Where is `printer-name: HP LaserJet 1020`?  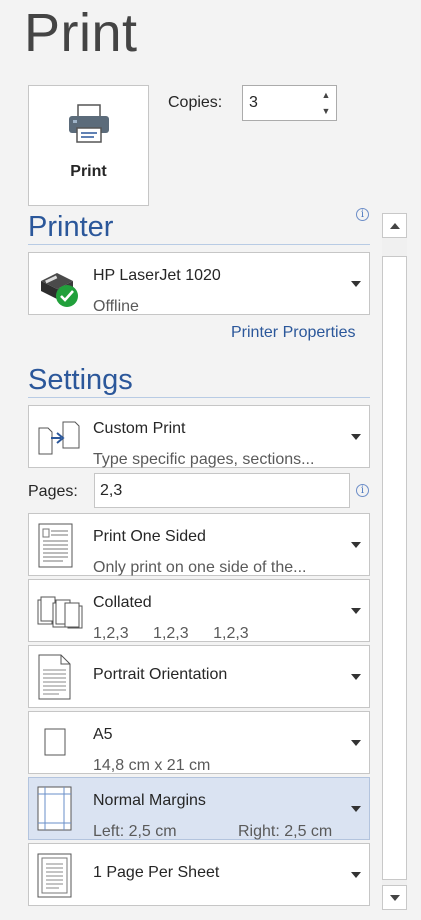 printer-name: HP LaserJet 1020 is located at coordinates (157, 275).